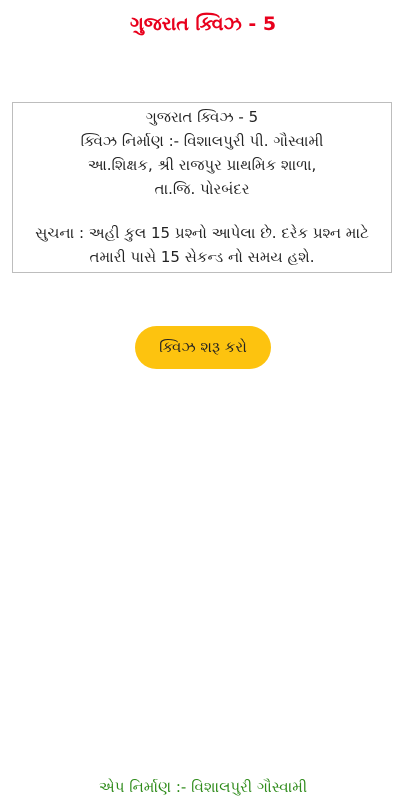 The height and width of the screenshot is (800, 406). What do you see at coordinates (202, 141) in the screenshot?
I see `quiz-author-text: ક્વિઝ નિર્માણ :- વિશાલપુરી પી. ગૌસ્વામી` at bounding box center [202, 141].